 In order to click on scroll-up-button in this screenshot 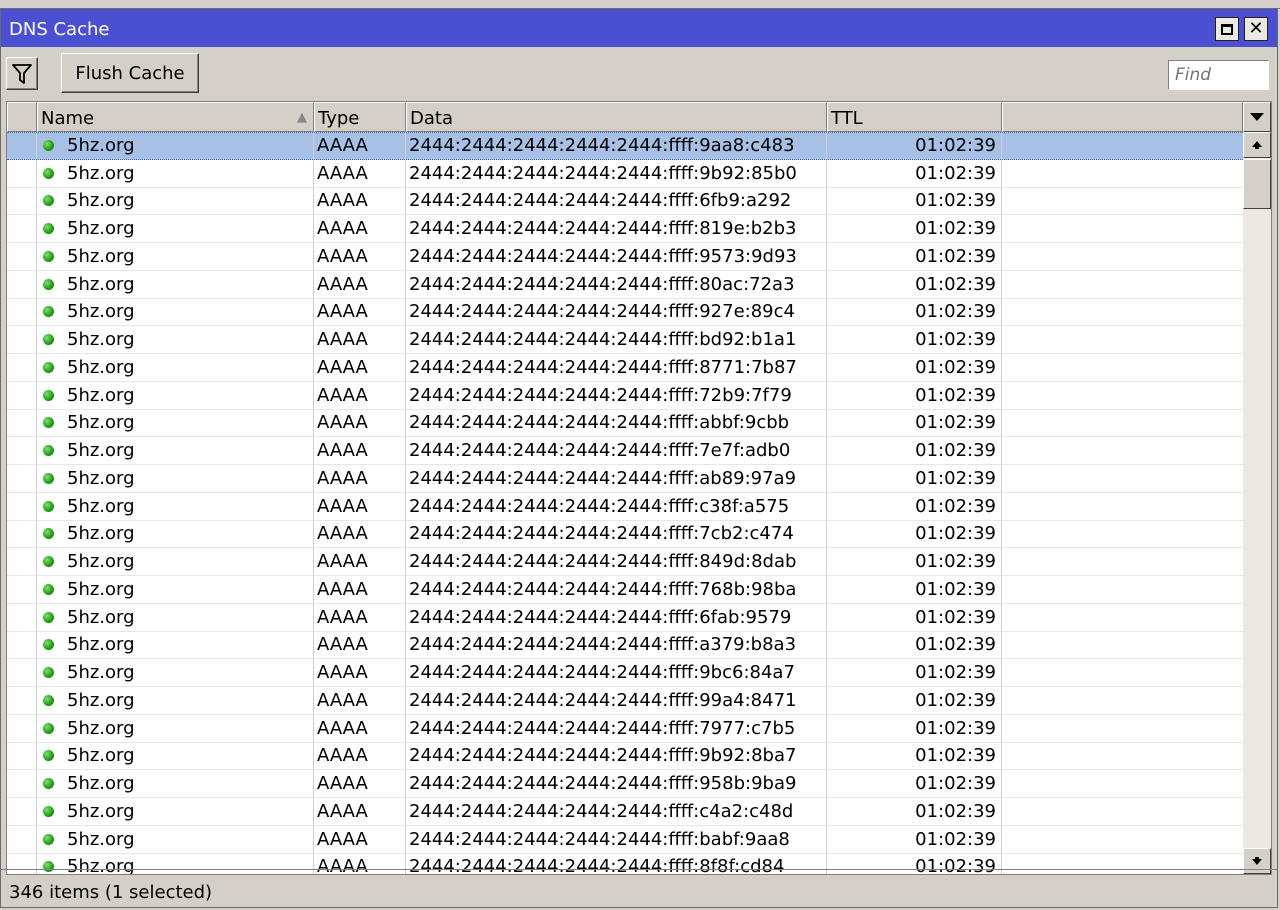, I will do `click(1257, 145)`.